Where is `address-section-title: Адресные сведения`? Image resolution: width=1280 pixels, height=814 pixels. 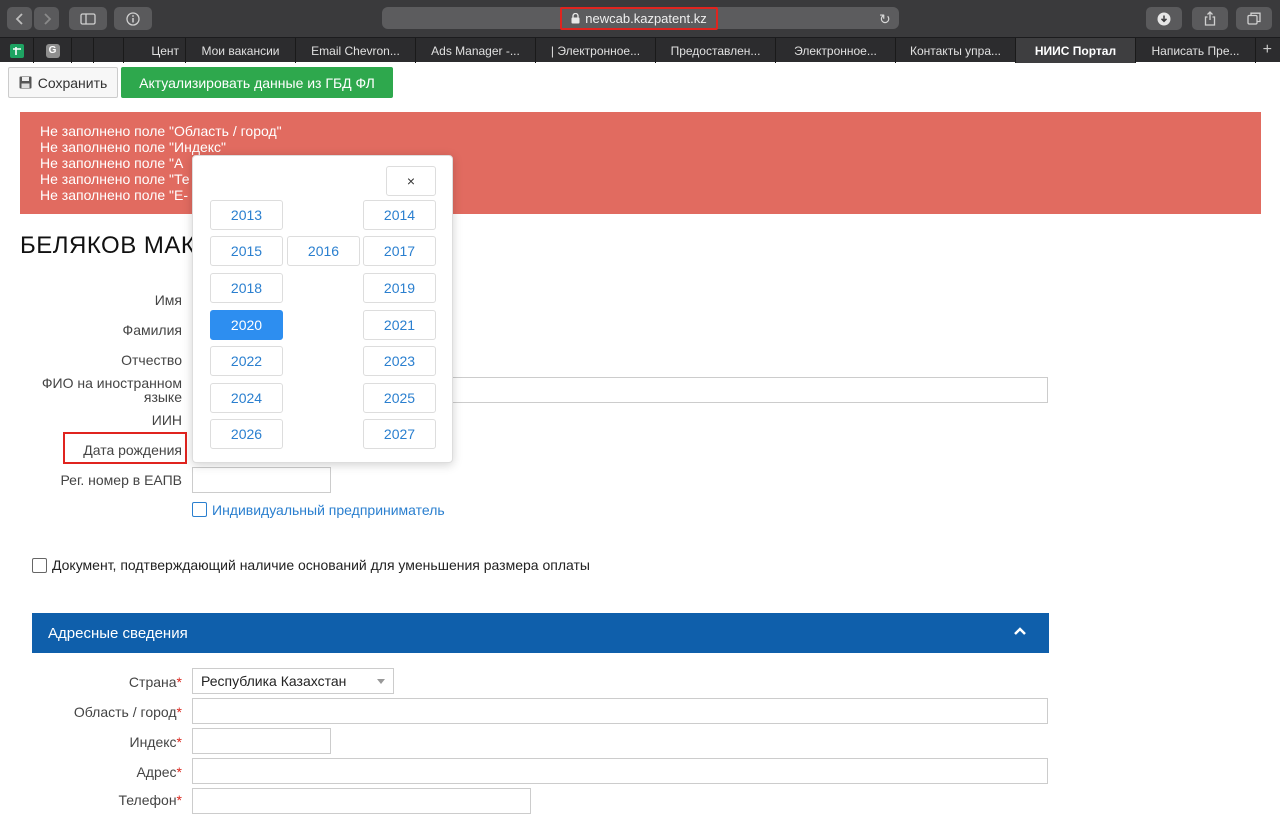
address-section-title: Адресные сведения is located at coordinates (118, 633).